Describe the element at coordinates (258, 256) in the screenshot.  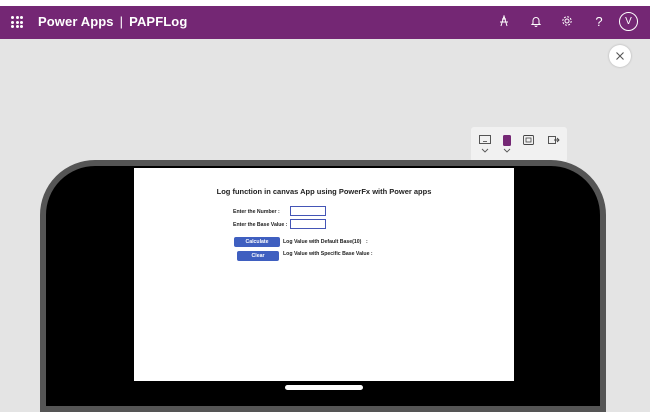
I see `clear-button: Clear` at that location.